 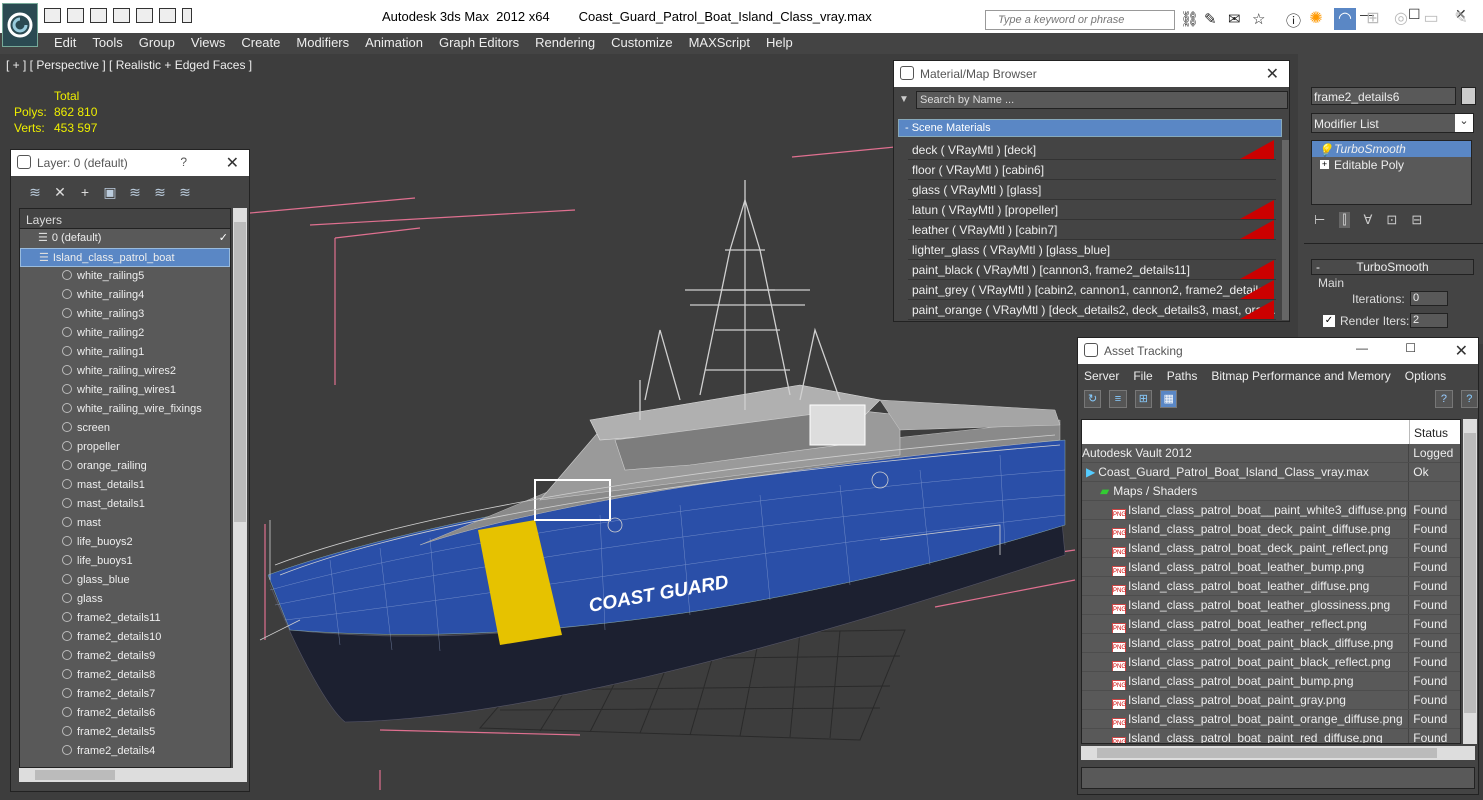 I want to click on select-objects-icon: ▣, so click(x=110, y=192).